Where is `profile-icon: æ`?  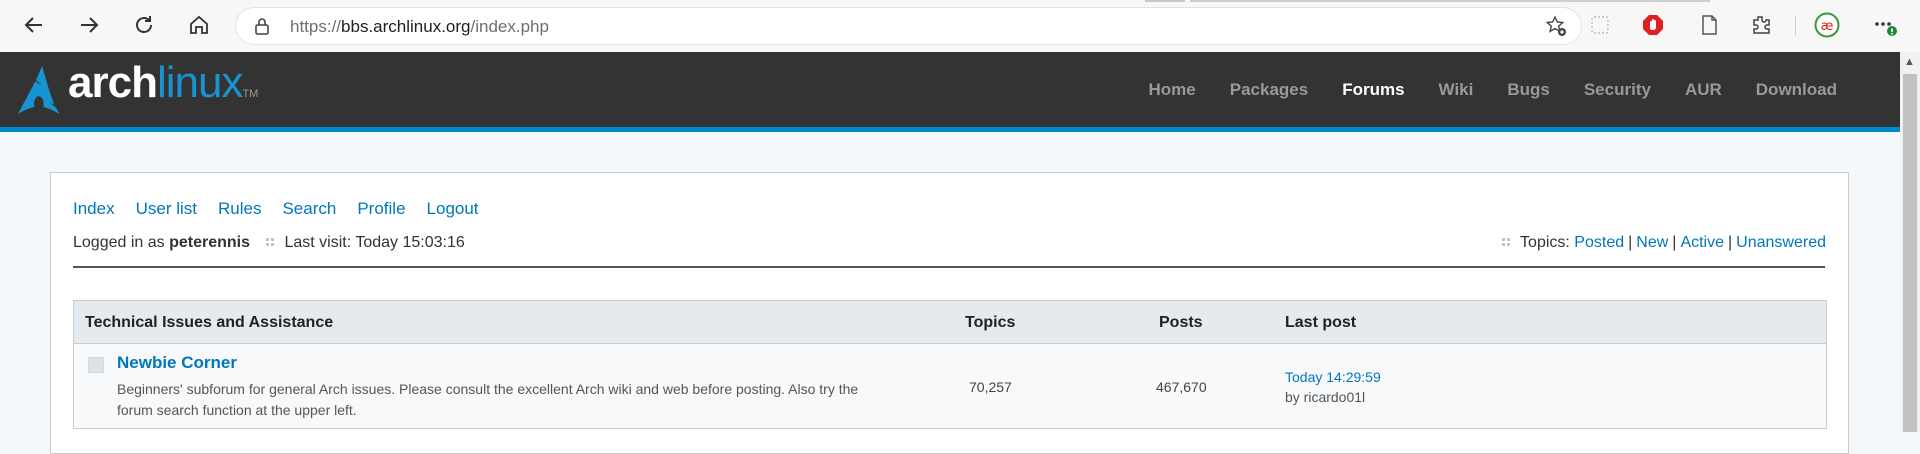
profile-icon: æ is located at coordinates (1827, 25).